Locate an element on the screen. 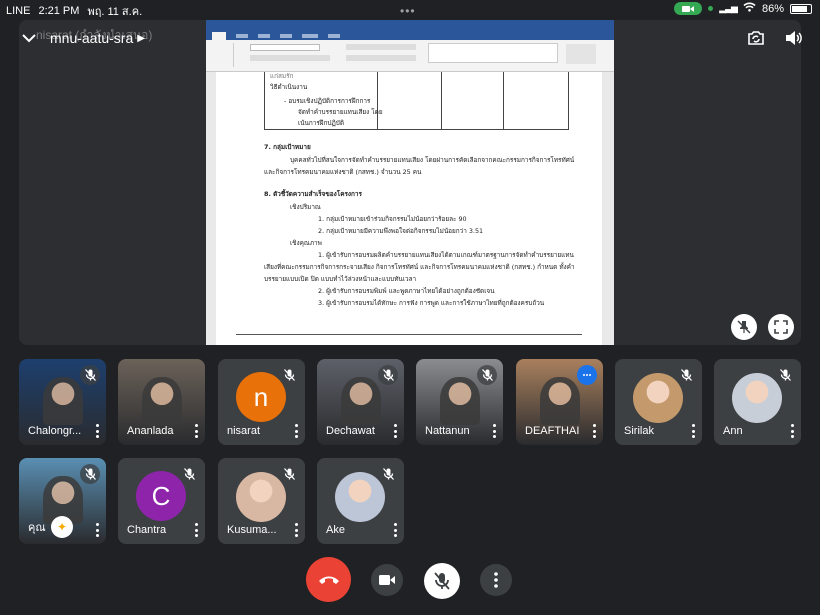  participant-name: Ann is located at coordinates (733, 431).